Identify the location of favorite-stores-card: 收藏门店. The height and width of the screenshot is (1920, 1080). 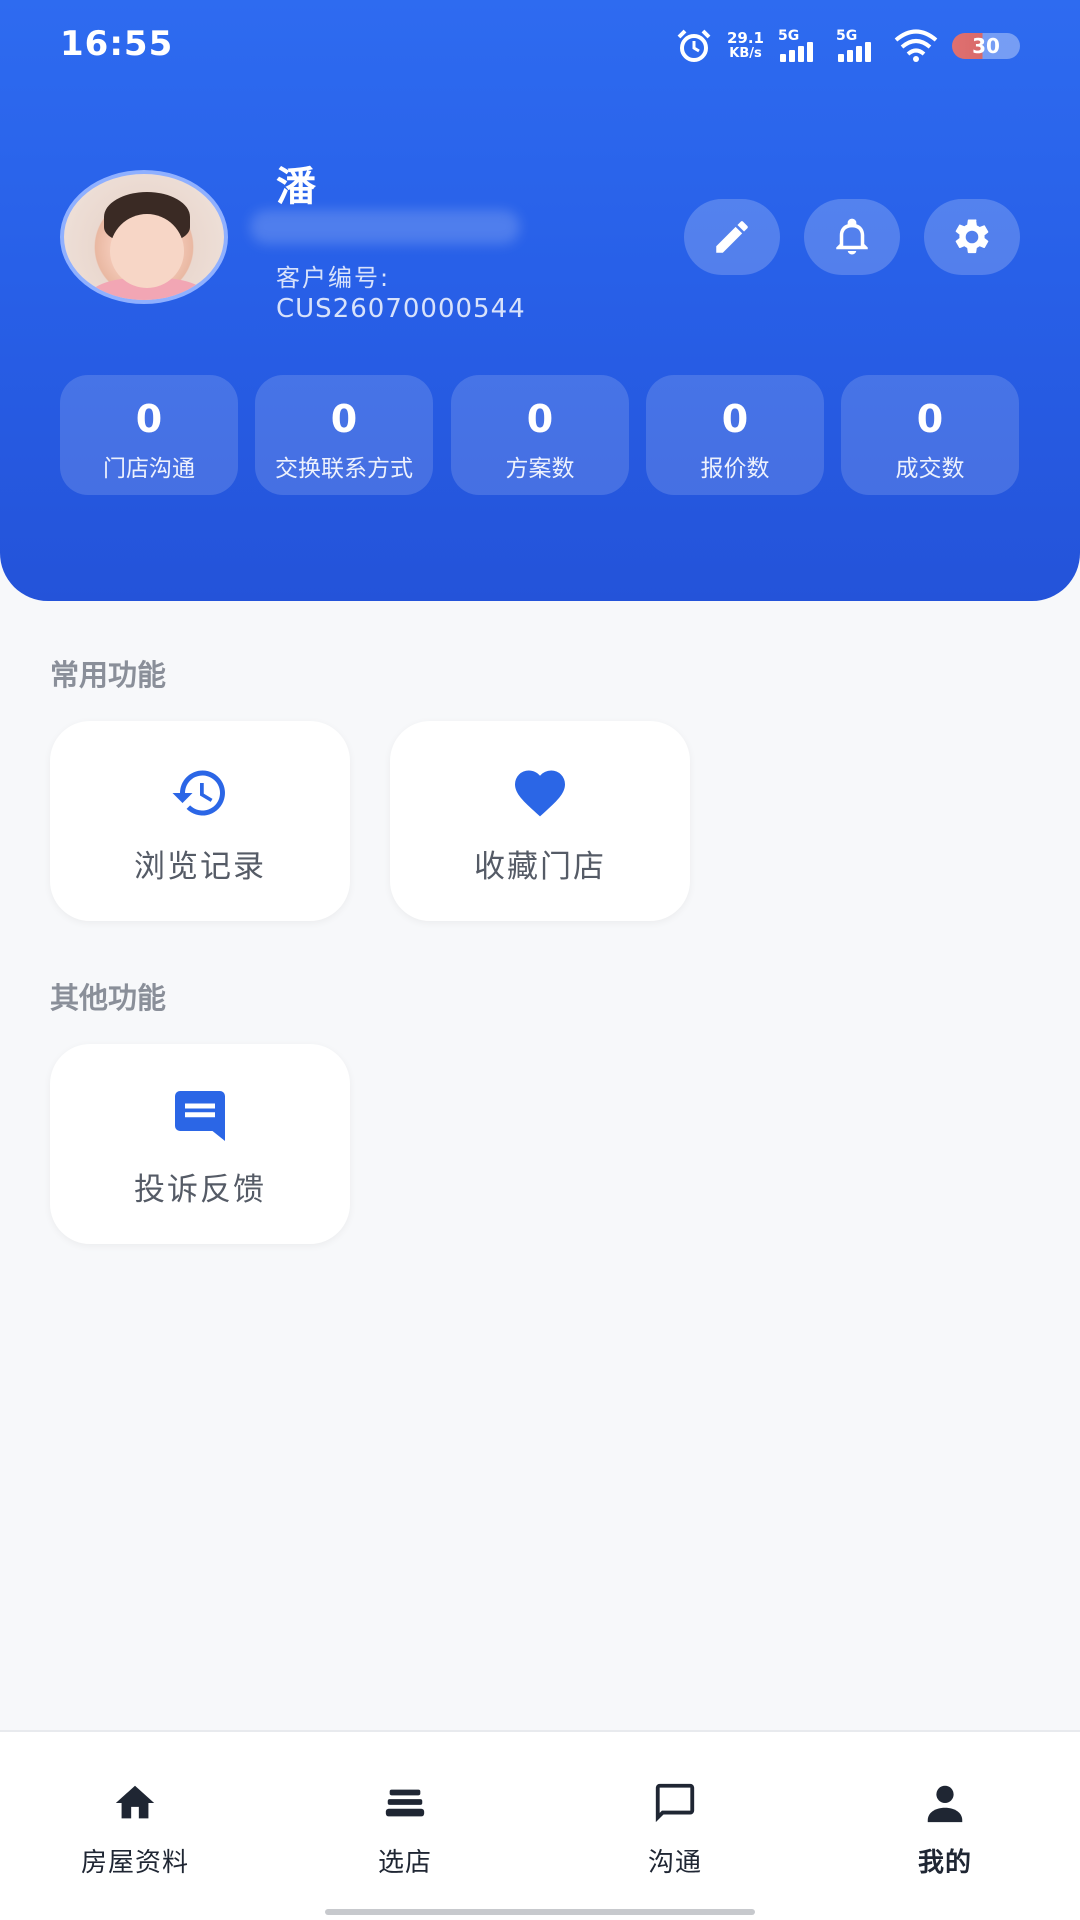
(540, 821).